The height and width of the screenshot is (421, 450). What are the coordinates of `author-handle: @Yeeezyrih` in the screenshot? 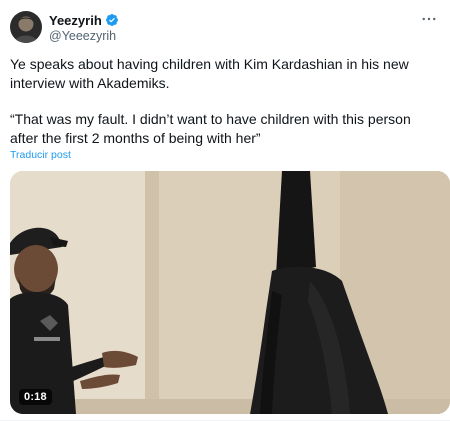 It's located at (84, 36).